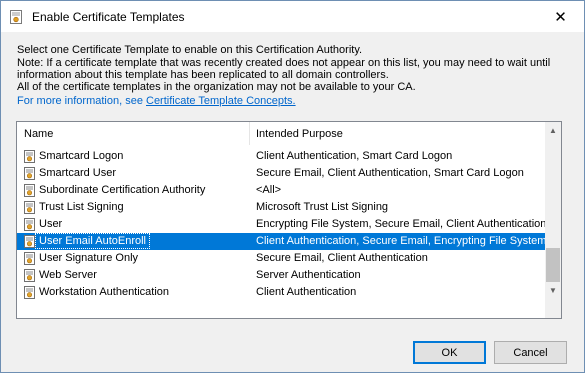 The height and width of the screenshot is (373, 585). I want to click on vertical-scrollbar: ▲ ▼, so click(553, 220).